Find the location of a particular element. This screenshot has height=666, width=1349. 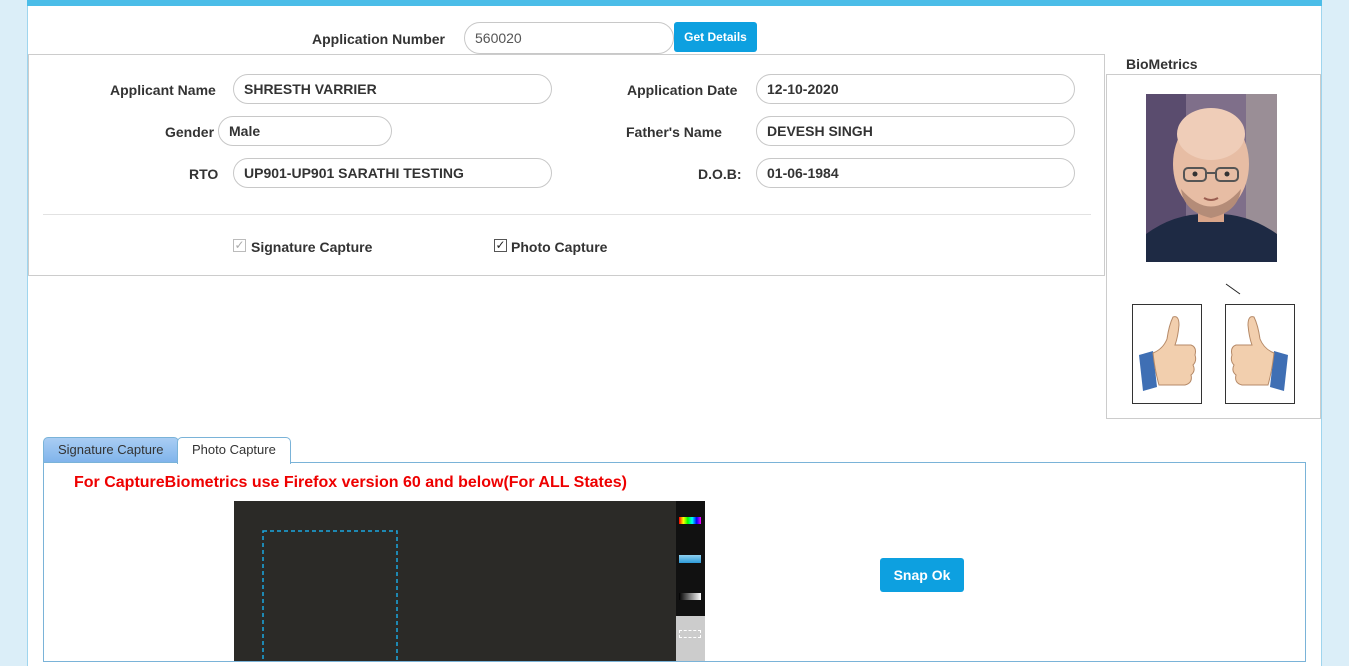

tab-photo-capture: Photo Capture is located at coordinates (234, 450).